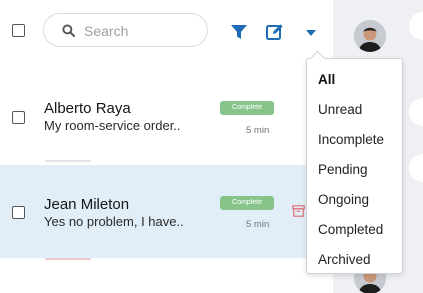 The height and width of the screenshot is (293, 423). Describe the element at coordinates (143, 31) in the screenshot. I see `search-input` at that location.